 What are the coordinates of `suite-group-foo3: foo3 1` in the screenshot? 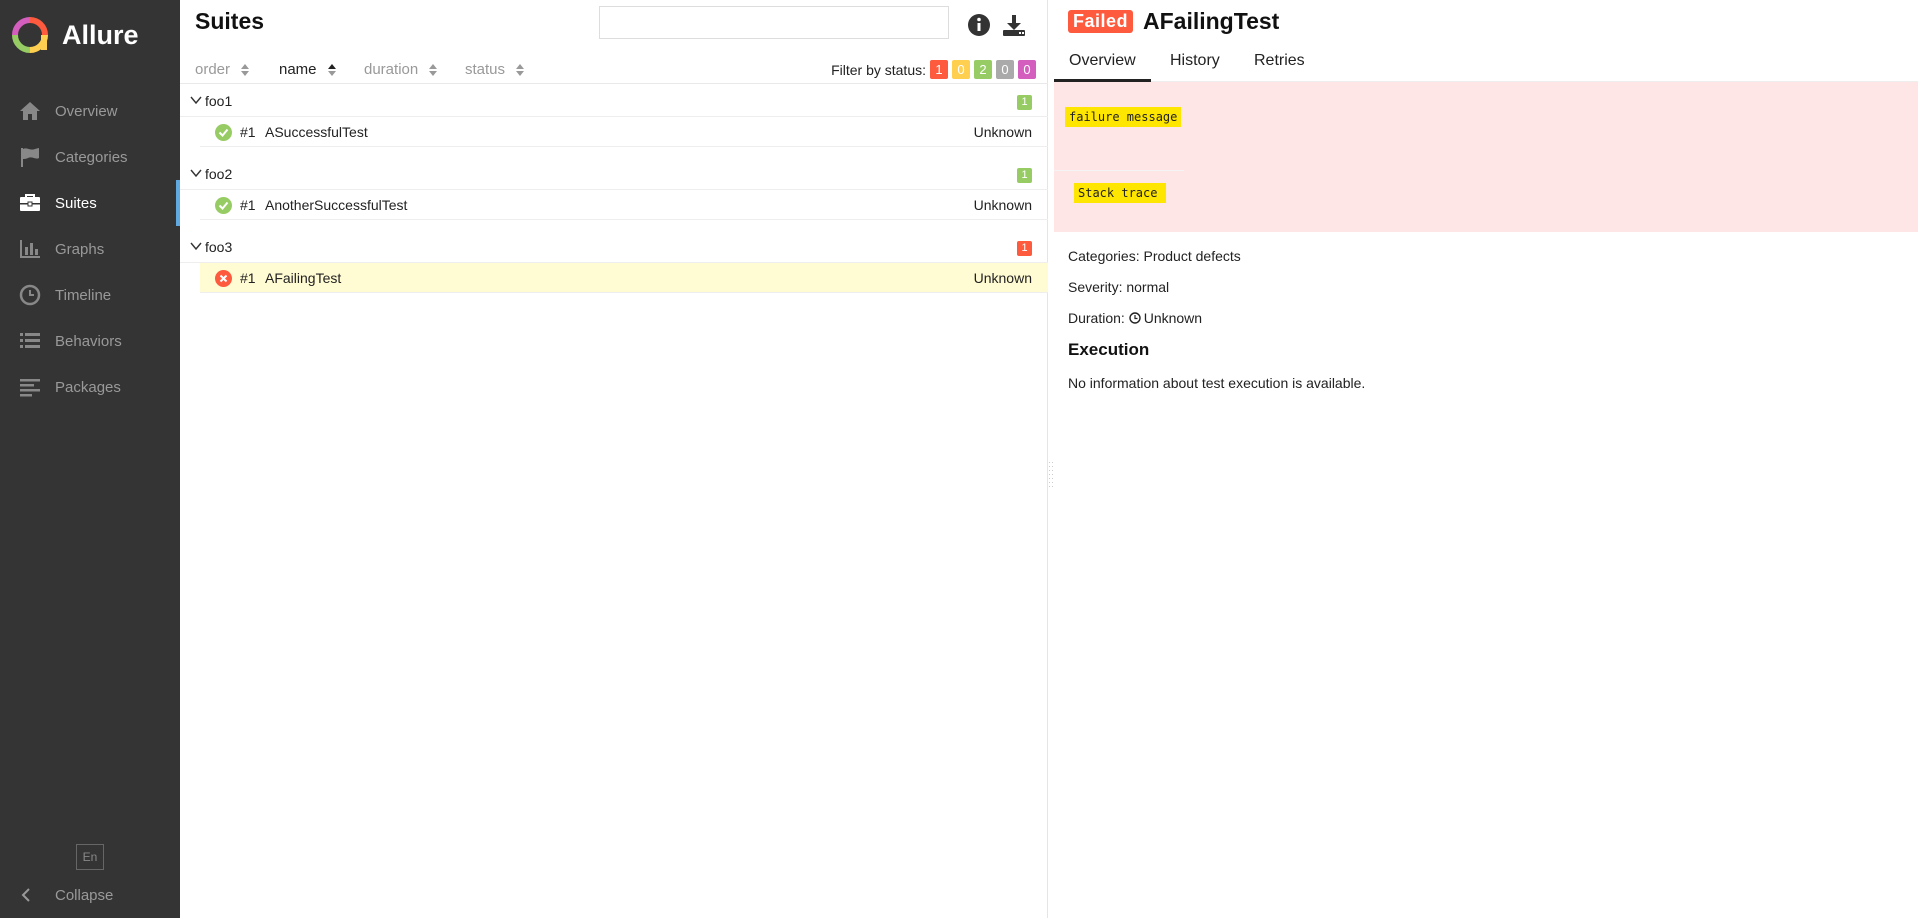 It's located at (614, 247).